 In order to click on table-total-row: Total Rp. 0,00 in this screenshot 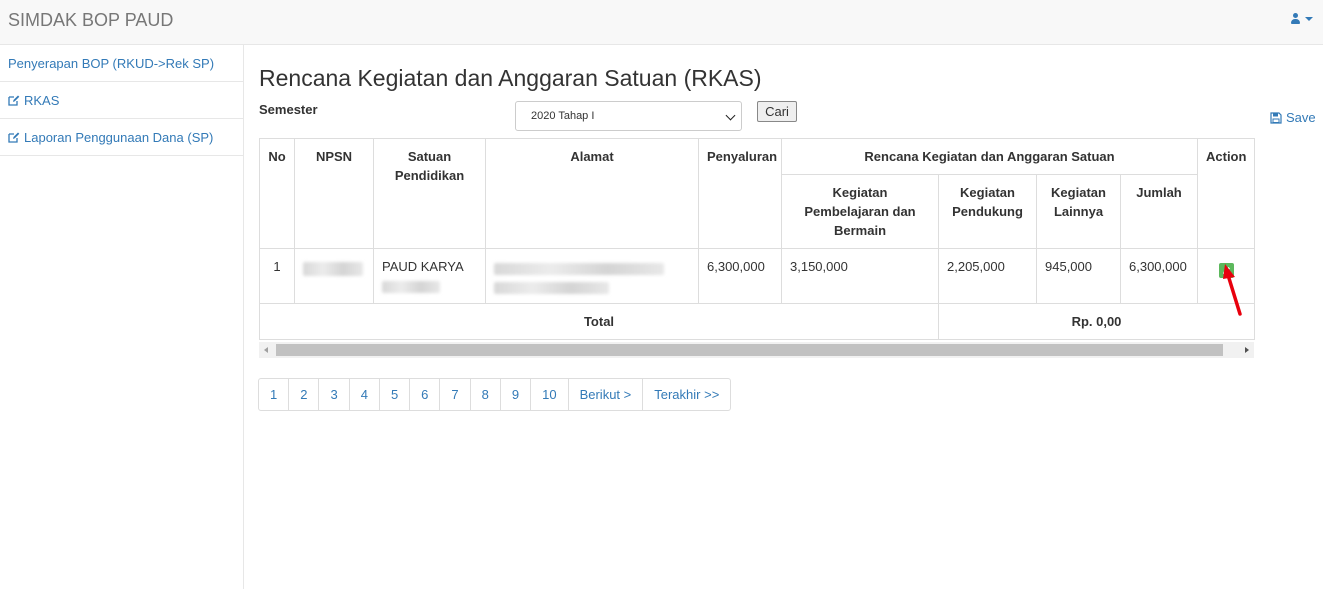, I will do `click(757, 321)`.